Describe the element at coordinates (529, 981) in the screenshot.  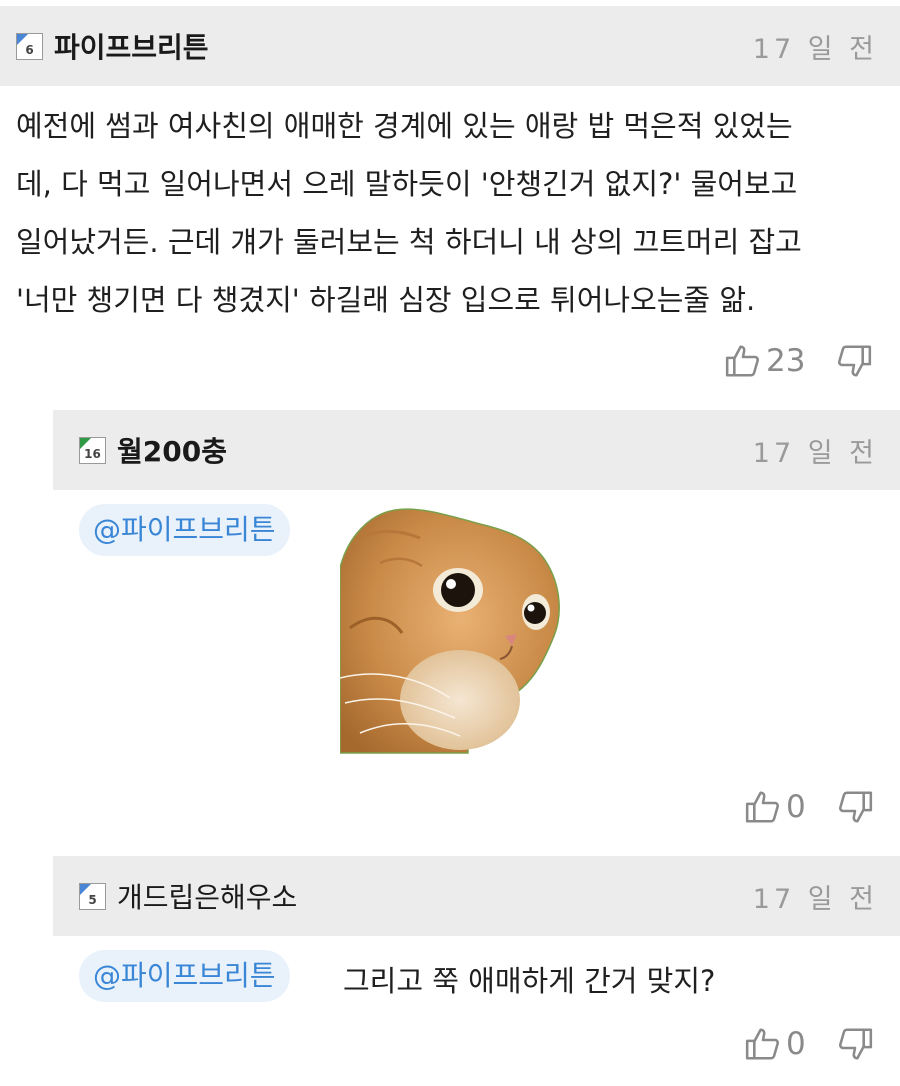
I see `reply-body: 그리고 쭉 애매하게 간거 맞지?` at that location.